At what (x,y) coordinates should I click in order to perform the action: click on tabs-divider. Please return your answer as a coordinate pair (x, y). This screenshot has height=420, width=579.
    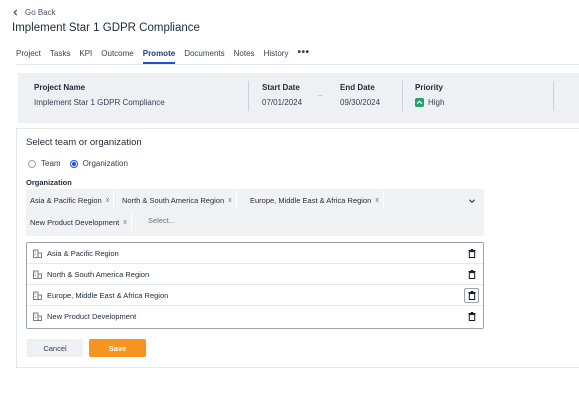
    Looking at the image, I should click on (297, 64).